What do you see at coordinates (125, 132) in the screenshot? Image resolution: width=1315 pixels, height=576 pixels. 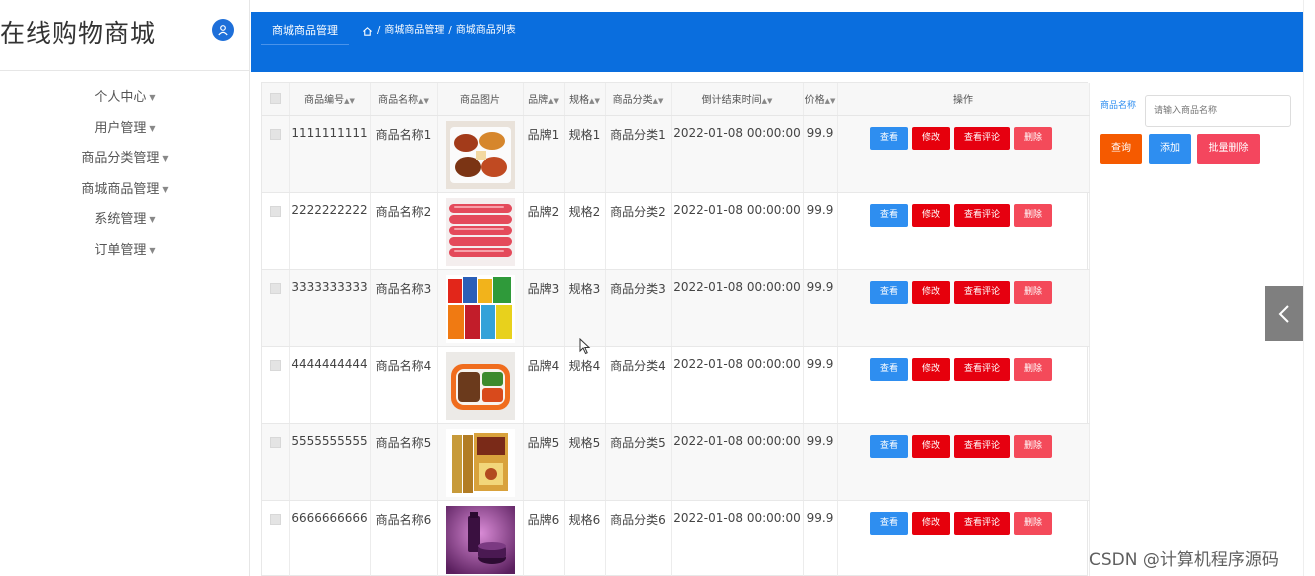 I see `sidebar-item-user-management: 用户管理 ▼` at bounding box center [125, 132].